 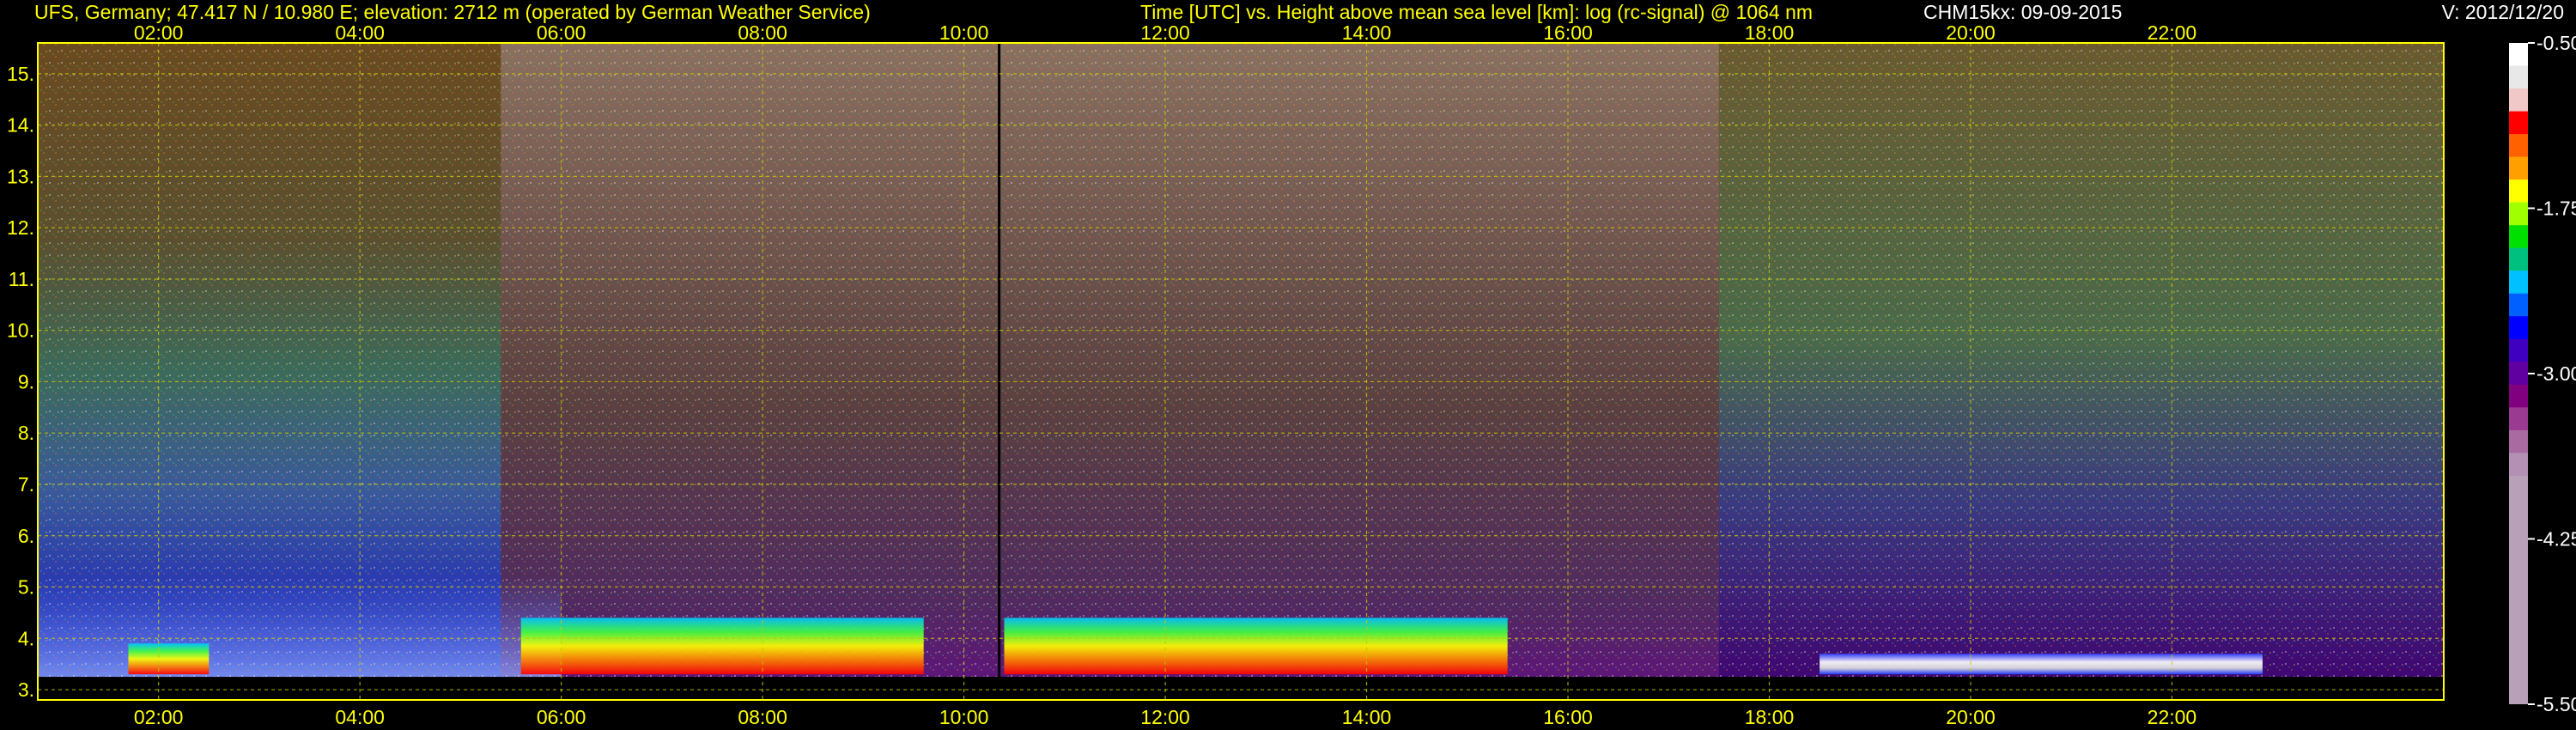 I want to click on y-tick-label: 5., so click(x=26, y=587).